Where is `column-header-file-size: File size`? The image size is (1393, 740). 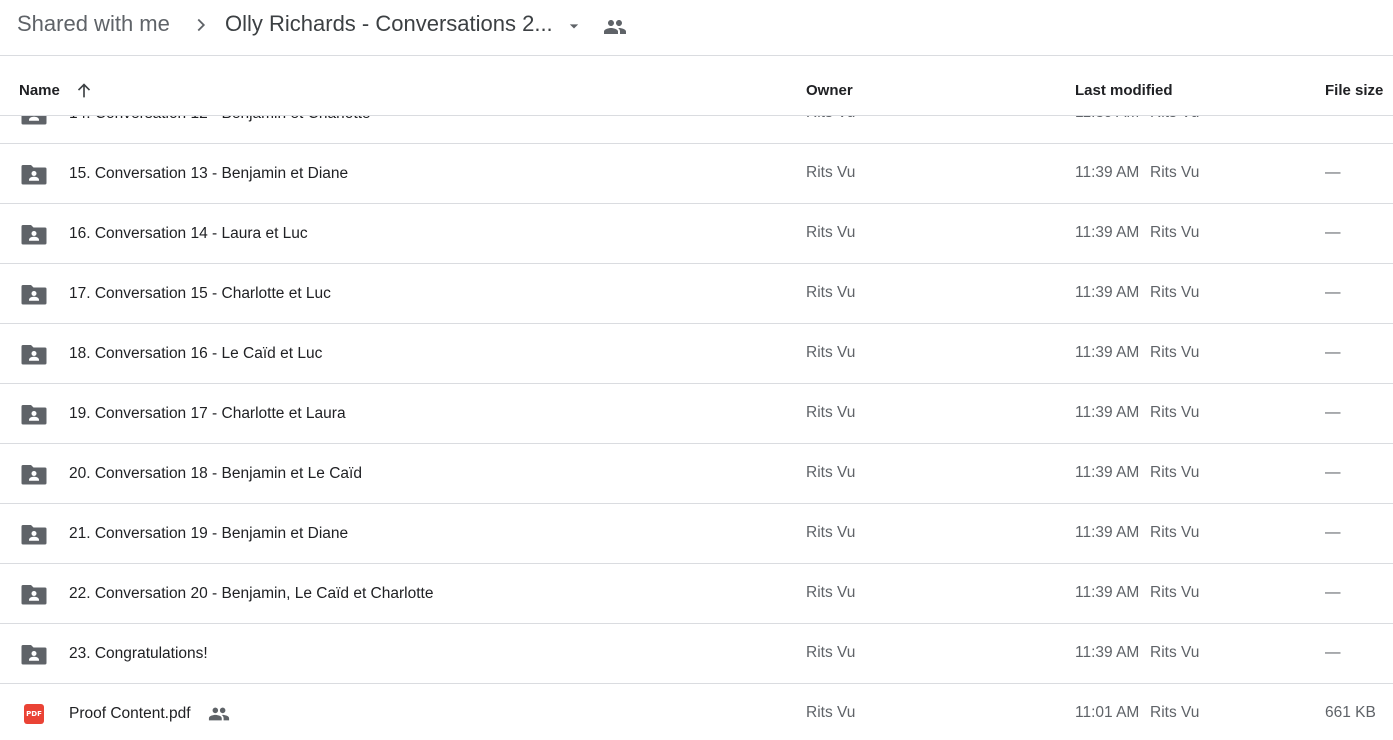
column-header-file-size: File size is located at coordinates (1354, 90).